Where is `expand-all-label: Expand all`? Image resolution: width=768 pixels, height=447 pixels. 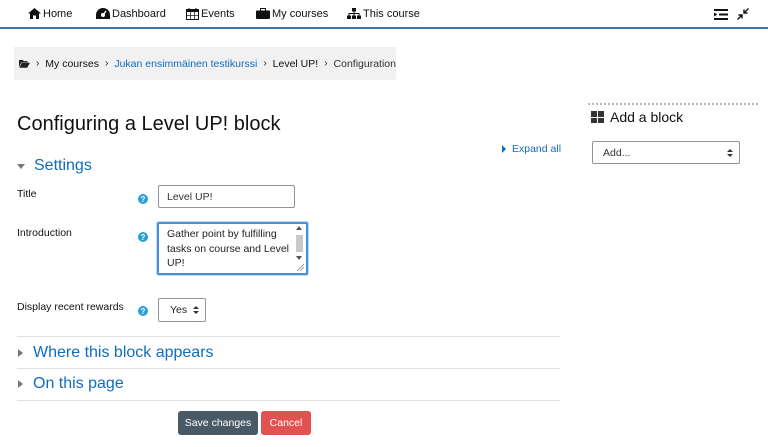 expand-all-label: Expand all is located at coordinates (537, 149).